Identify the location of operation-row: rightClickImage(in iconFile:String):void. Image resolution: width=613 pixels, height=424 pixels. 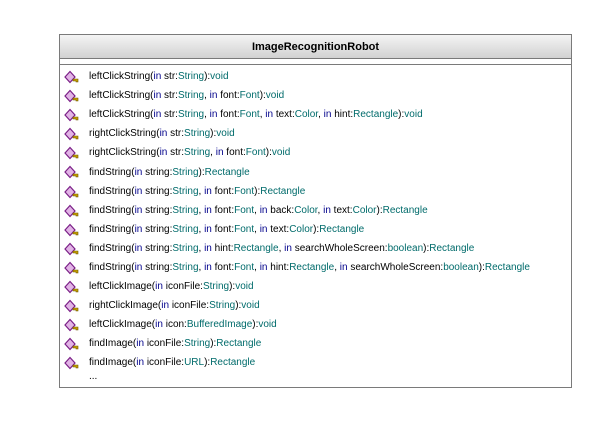
(315, 305).